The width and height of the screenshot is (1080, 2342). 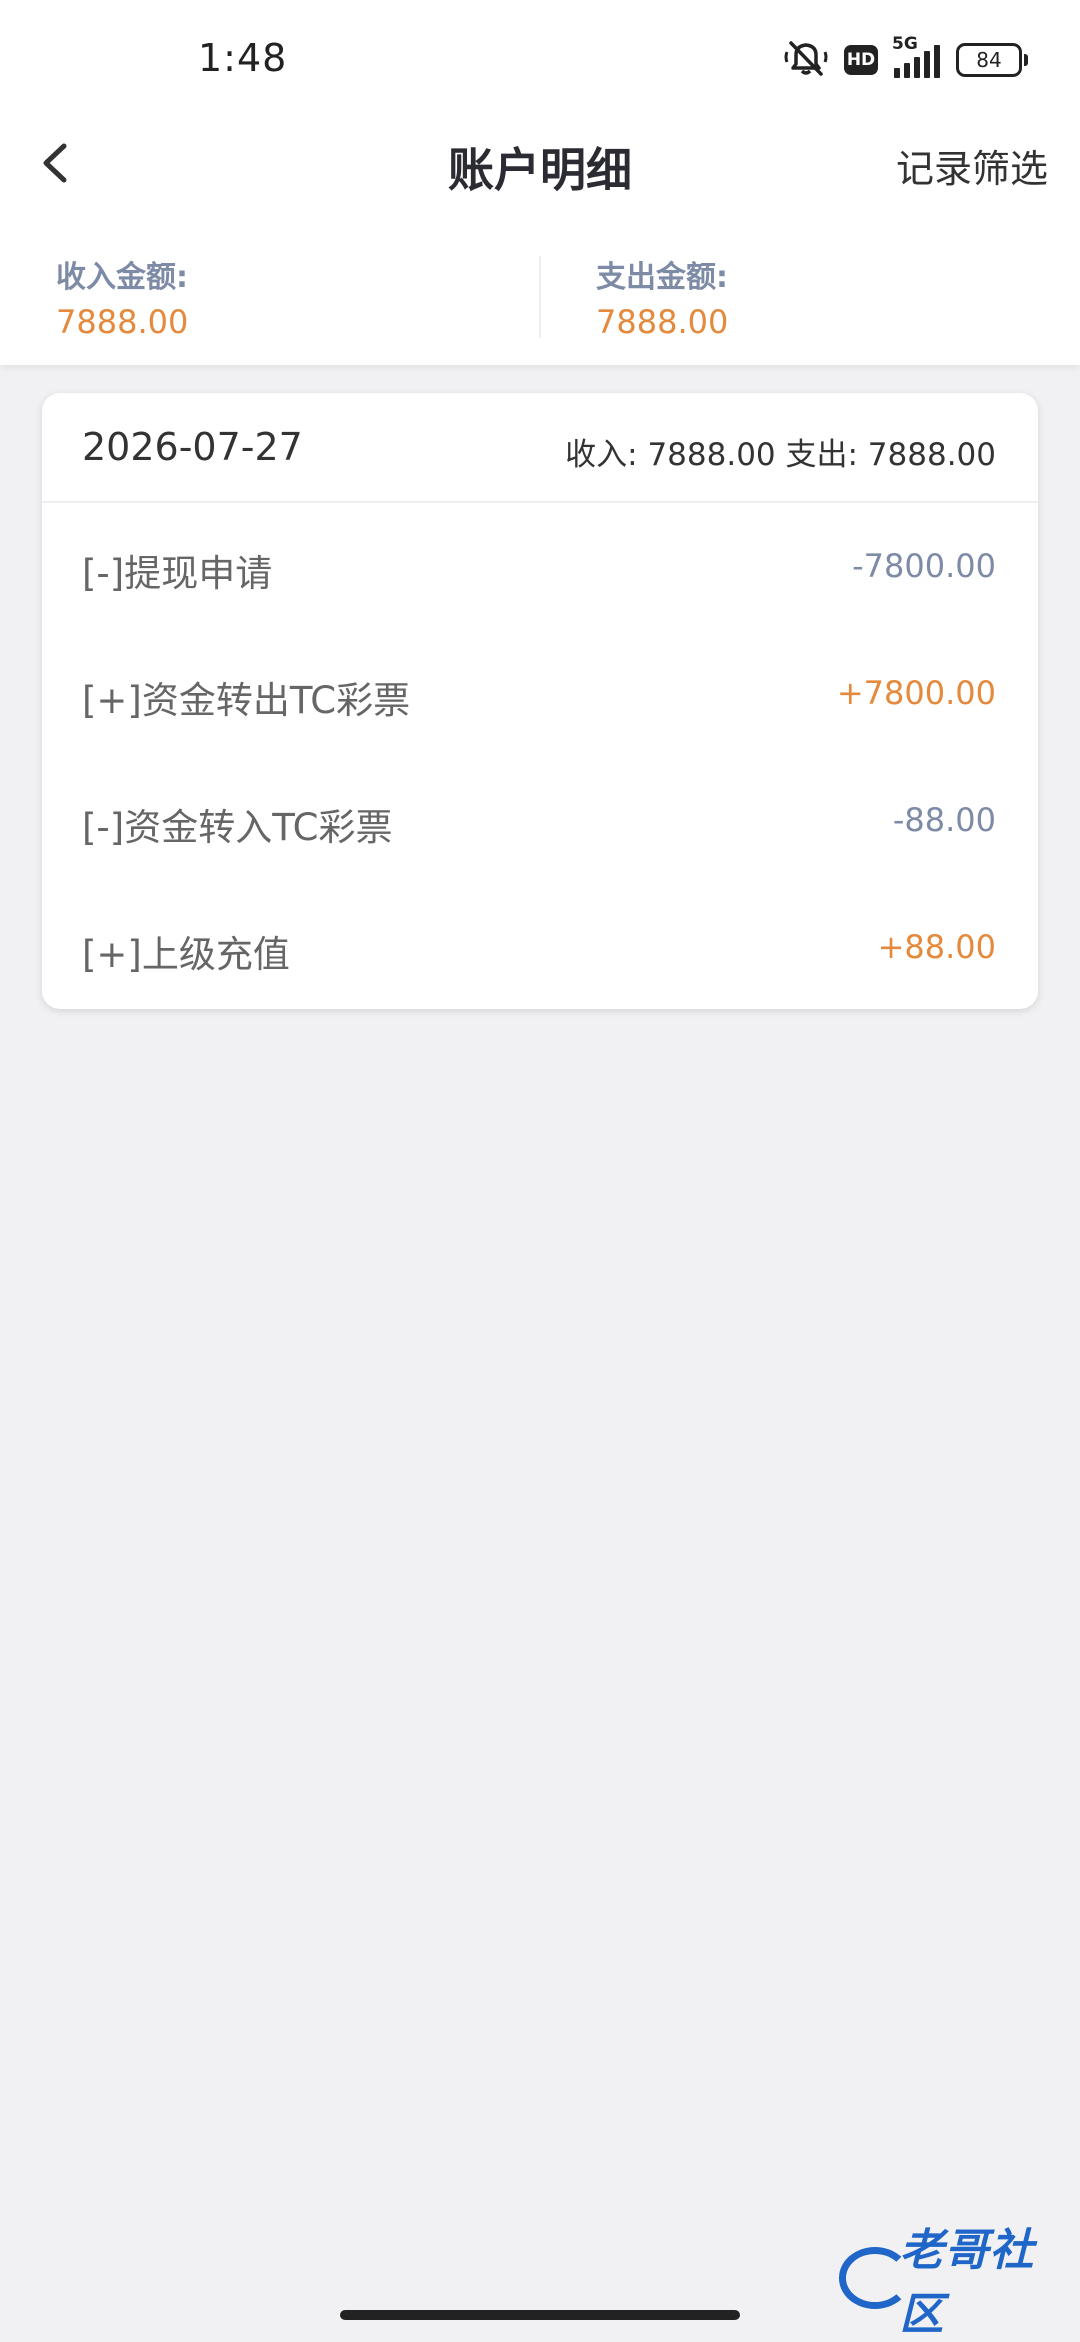 I want to click on transaction-label: [-]提现申请, so click(x=177, y=573).